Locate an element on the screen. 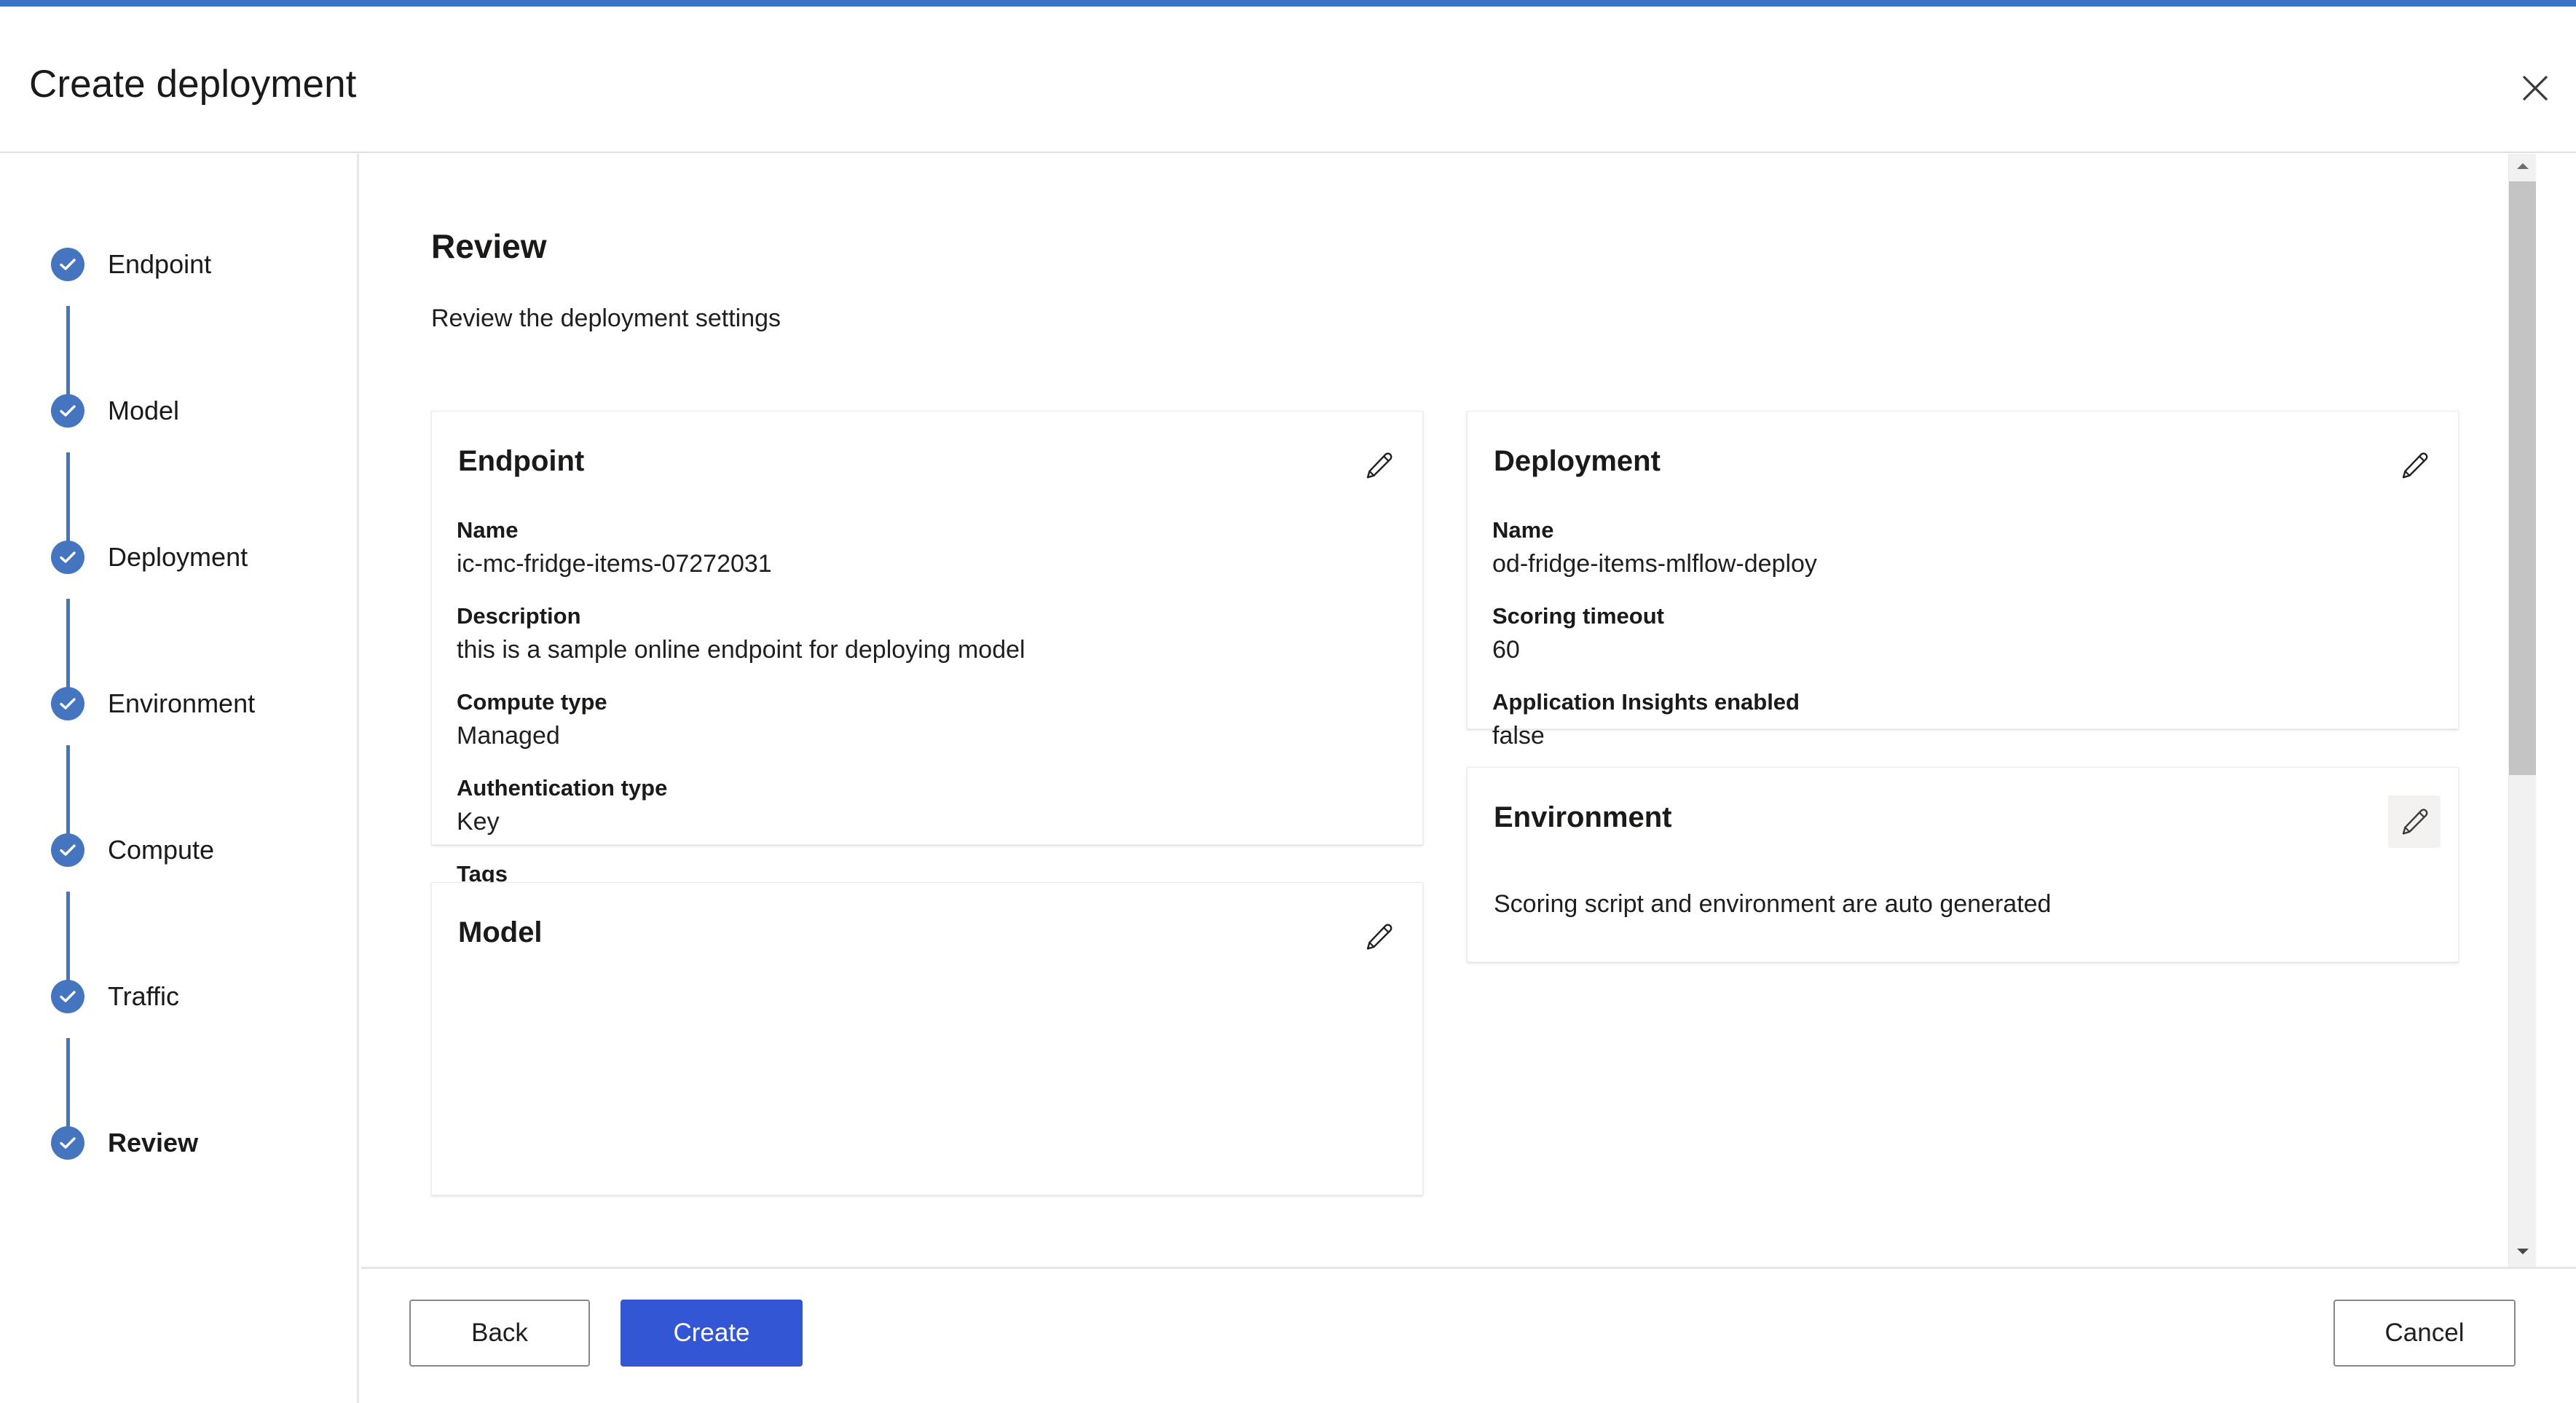 The image size is (2576, 1403). caret-down-icon is located at coordinates (2523, 1253).